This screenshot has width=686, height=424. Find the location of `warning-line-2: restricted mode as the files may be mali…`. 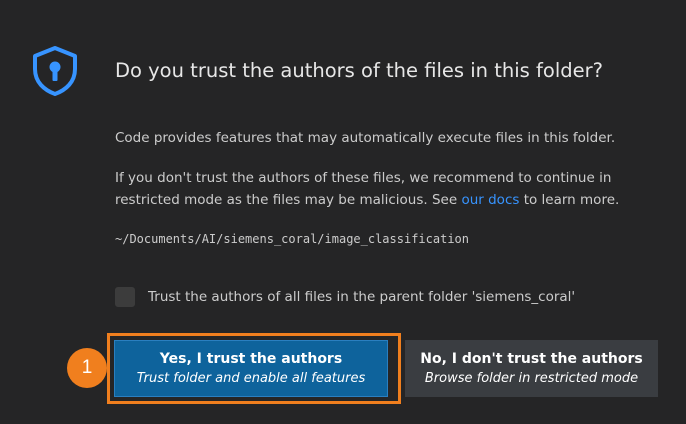

warning-line-2: restricted mode as the files may be mali… is located at coordinates (367, 200).